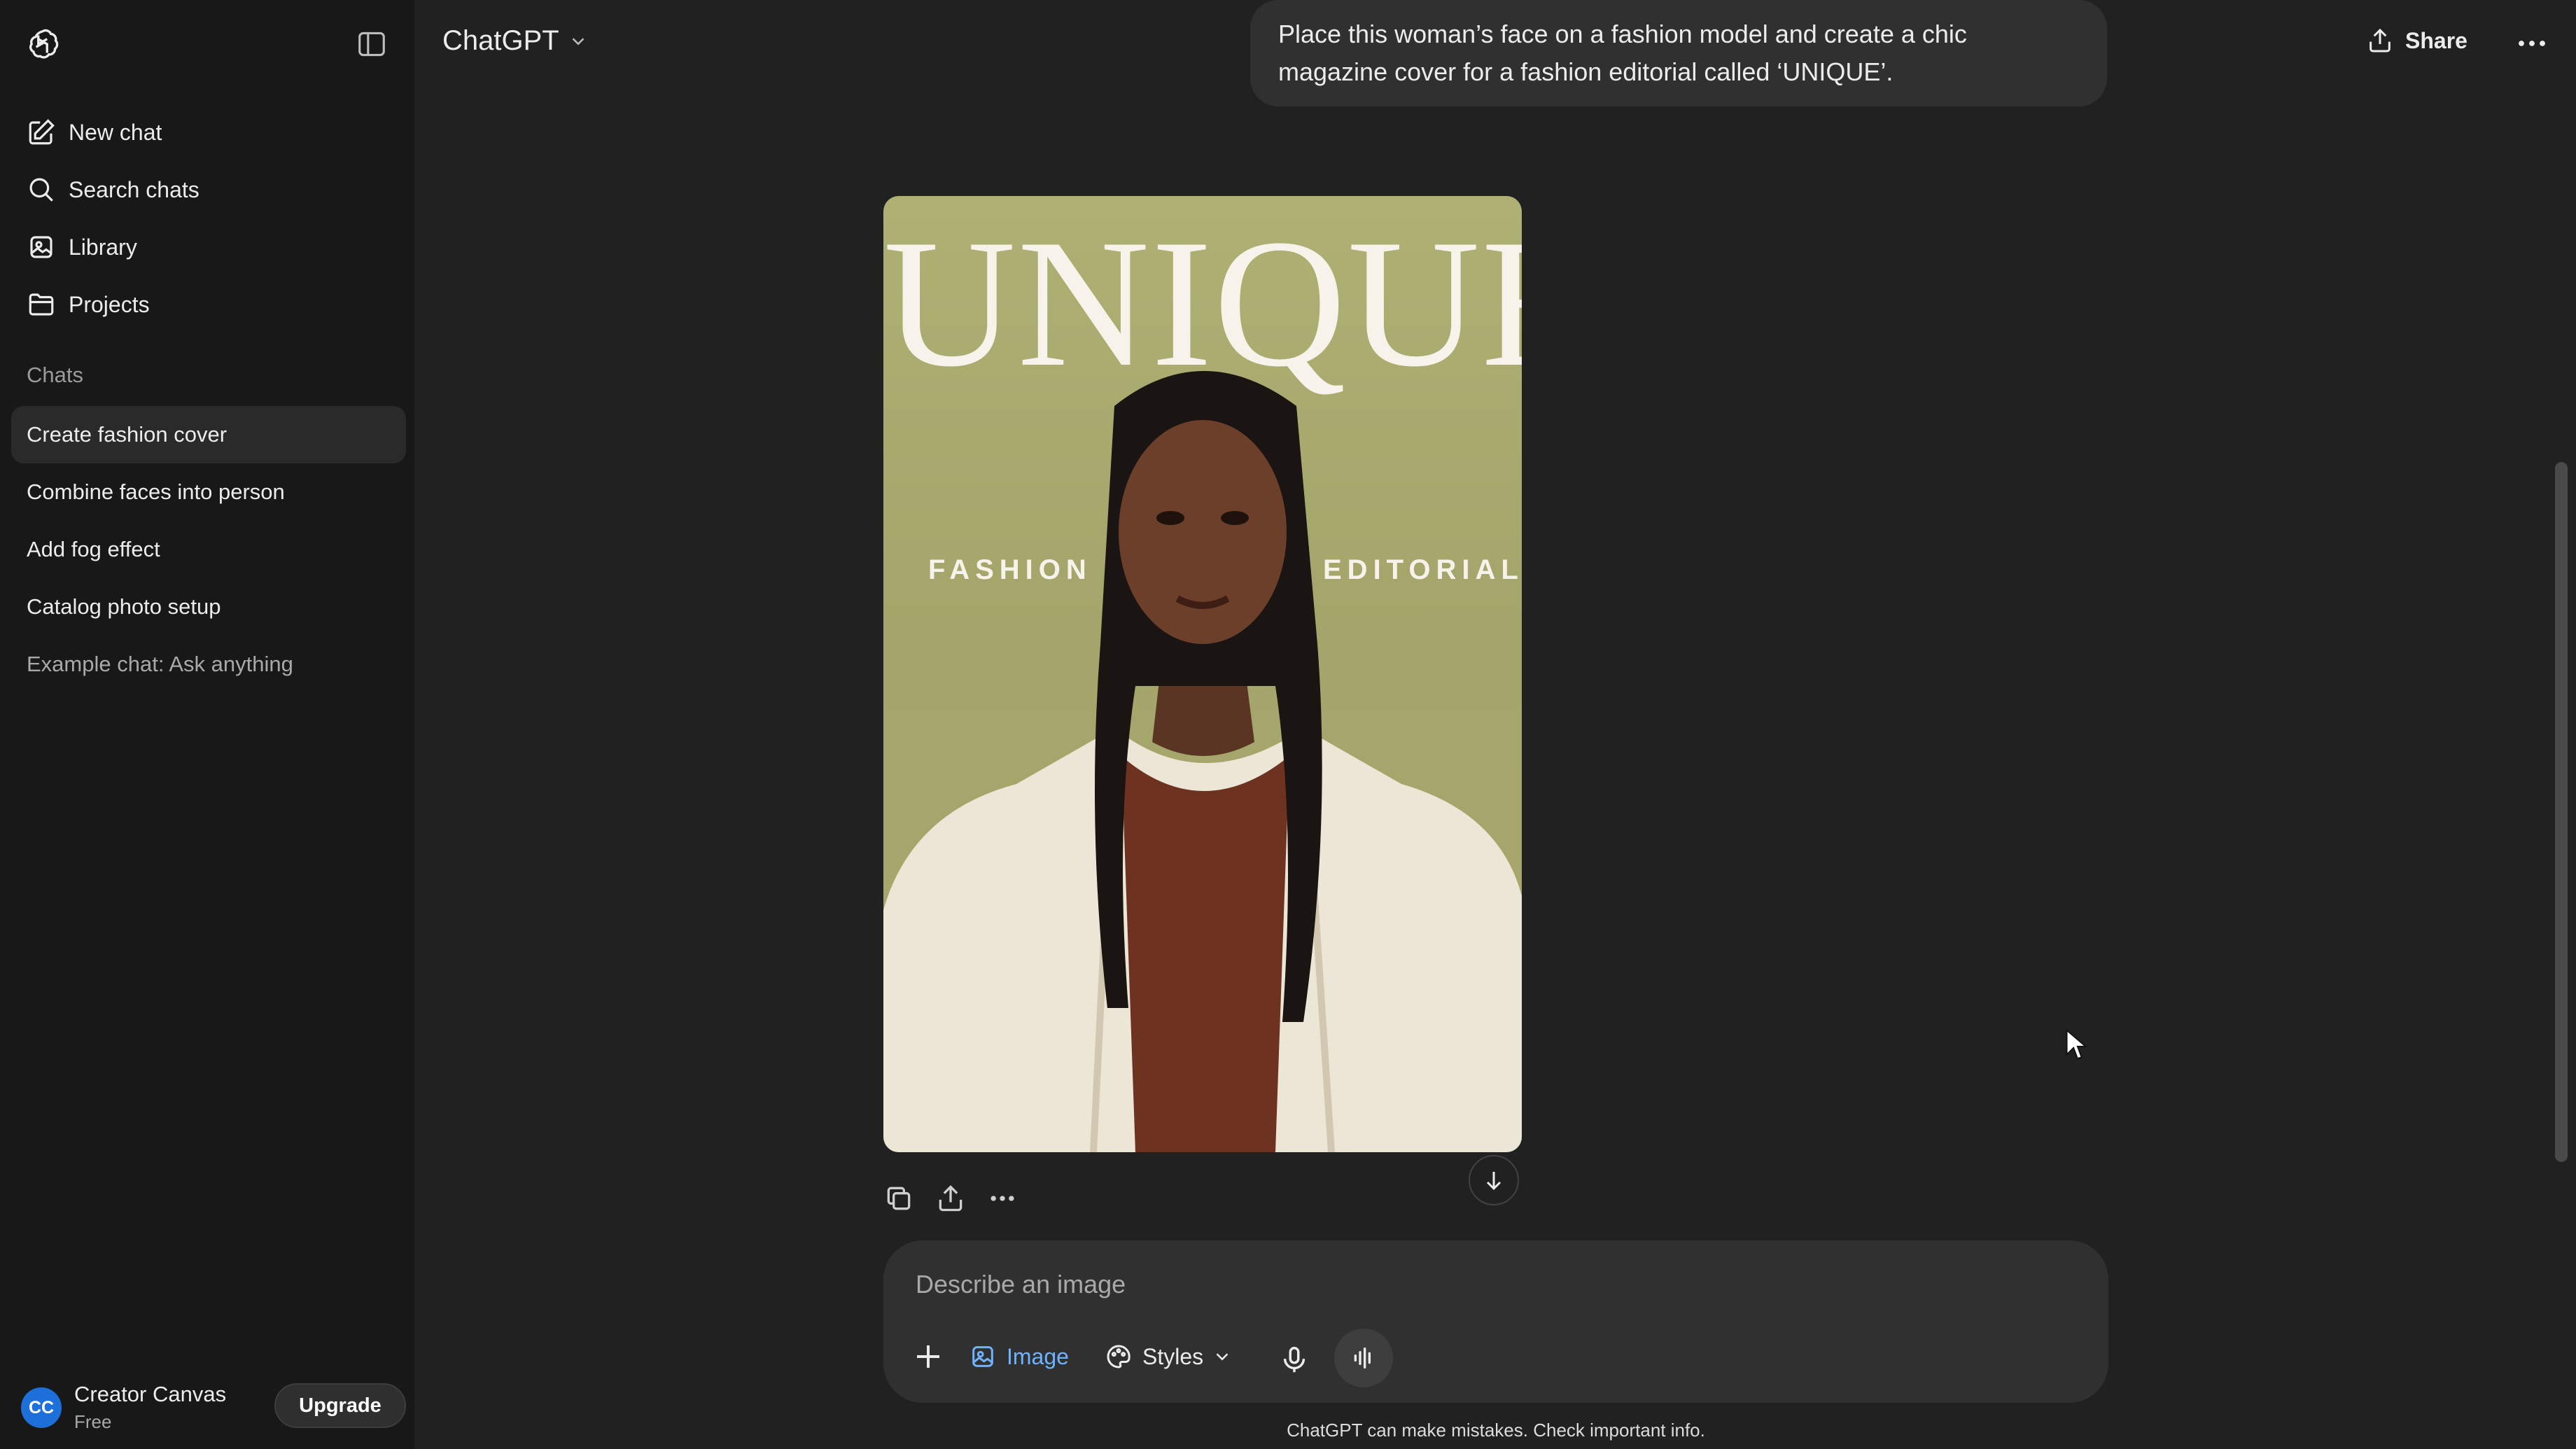 This screenshot has height=1449, width=2576. I want to click on cover-subtitle-left: FASHION, so click(1010, 569).